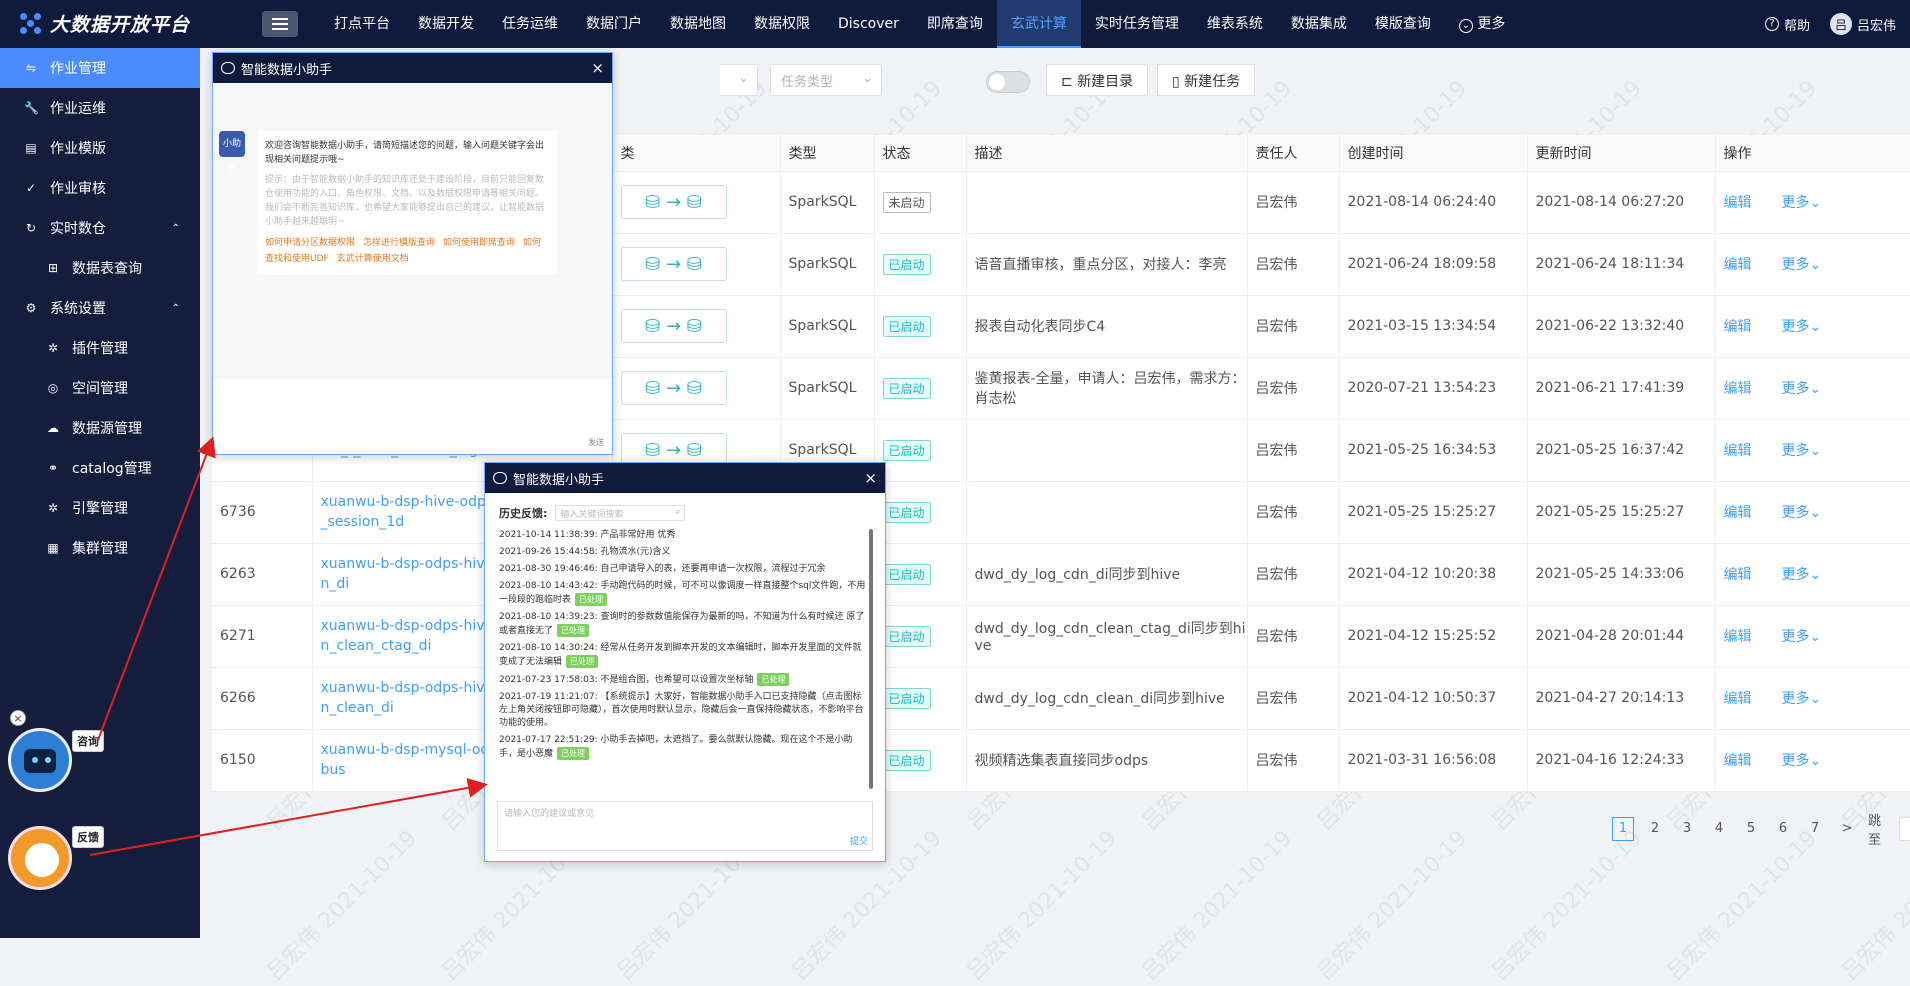 This screenshot has width=1910, height=986. What do you see at coordinates (782, 24) in the screenshot?
I see `topnav-item-5: 数据权限` at bounding box center [782, 24].